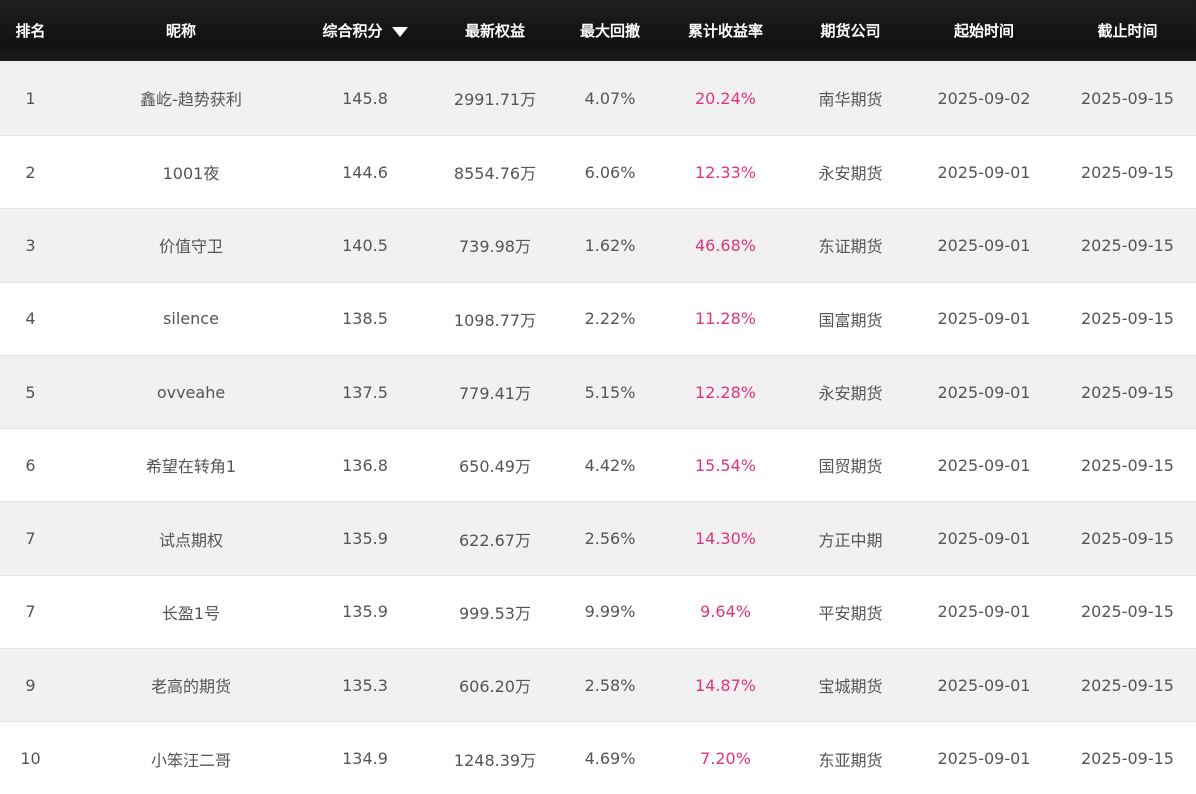 The width and height of the screenshot is (1196, 794). I want to click on score-cell: 137.5, so click(365, 392).